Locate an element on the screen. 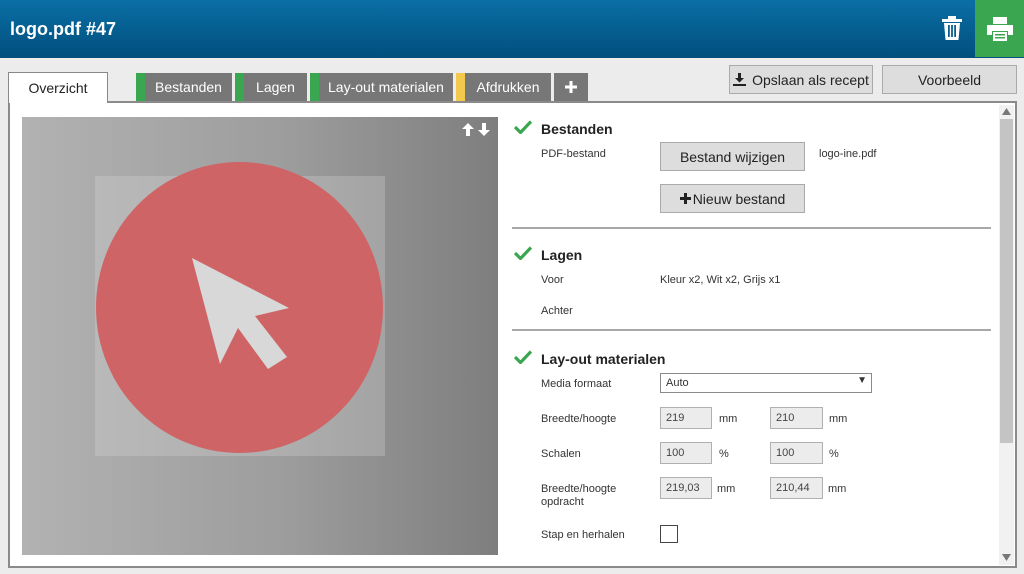  scroll-down-icon is located at coordinates (1006, 557).